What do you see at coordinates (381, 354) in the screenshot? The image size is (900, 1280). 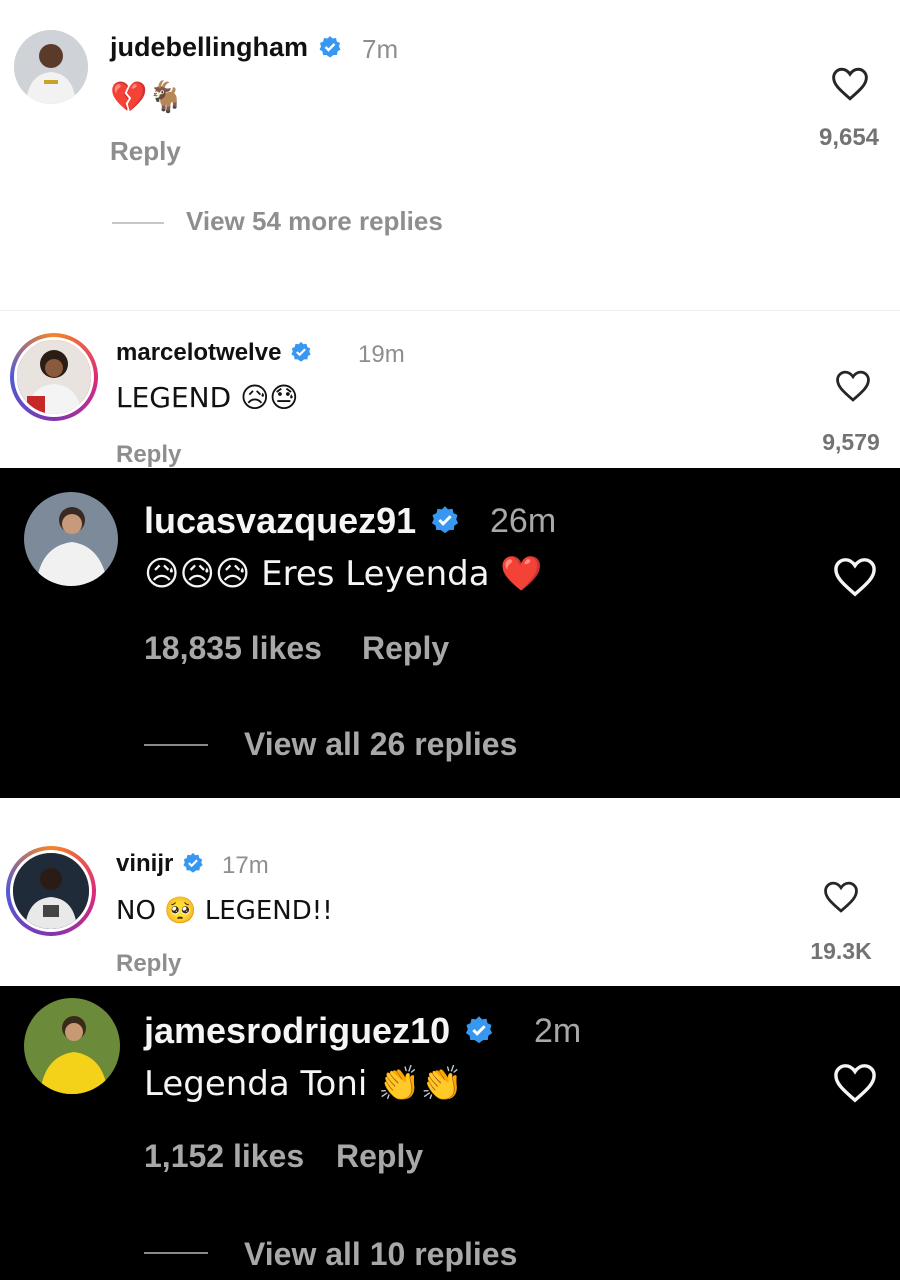 I see `timestamp: 19m` at bounding box center [381, 354].